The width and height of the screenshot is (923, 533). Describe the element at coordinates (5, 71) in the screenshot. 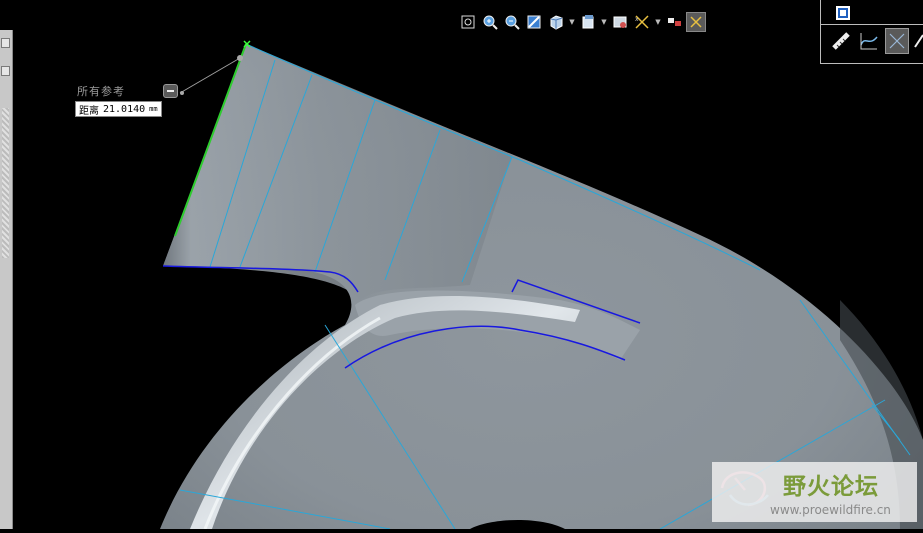

I see `scroll-up-button` at that location.